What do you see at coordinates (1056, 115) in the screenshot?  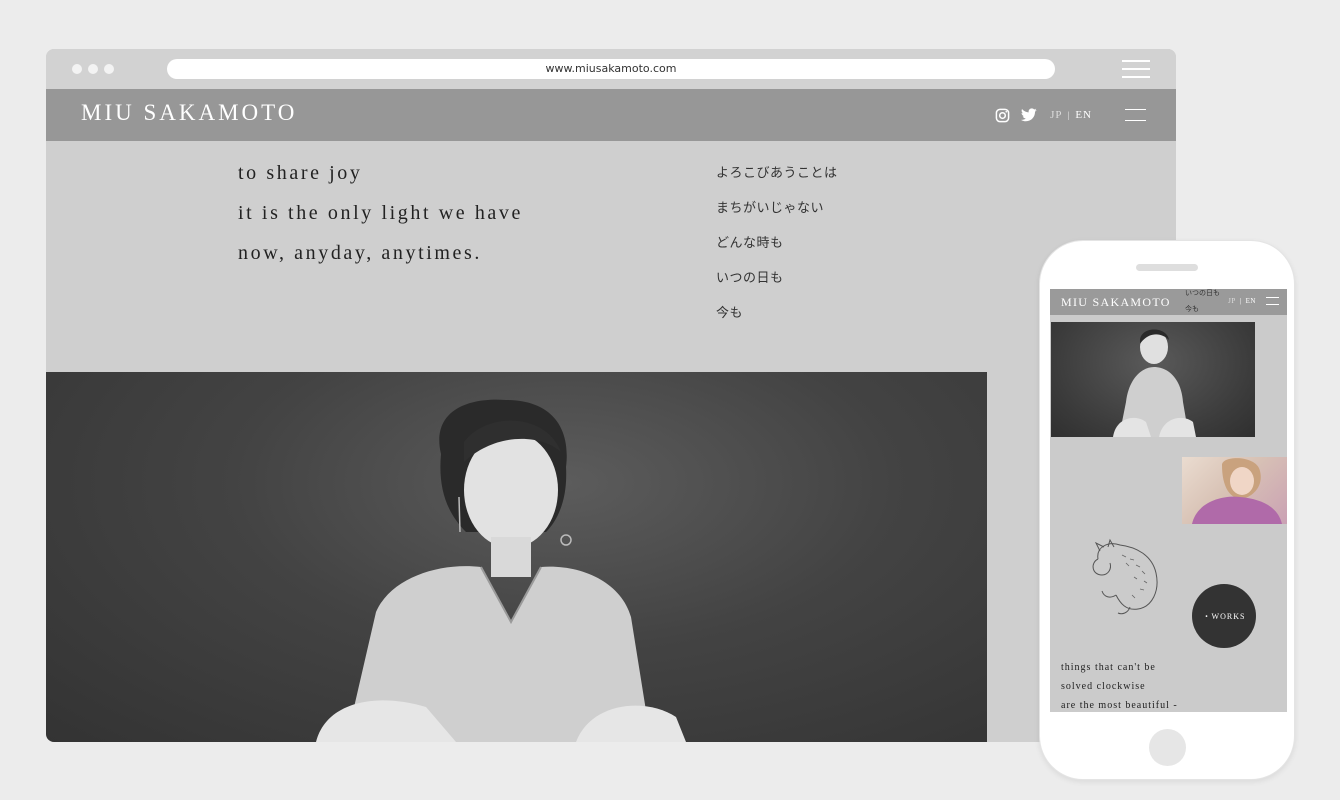 I see `lang-jp-link: JP` at bounding box center [1056, 115].